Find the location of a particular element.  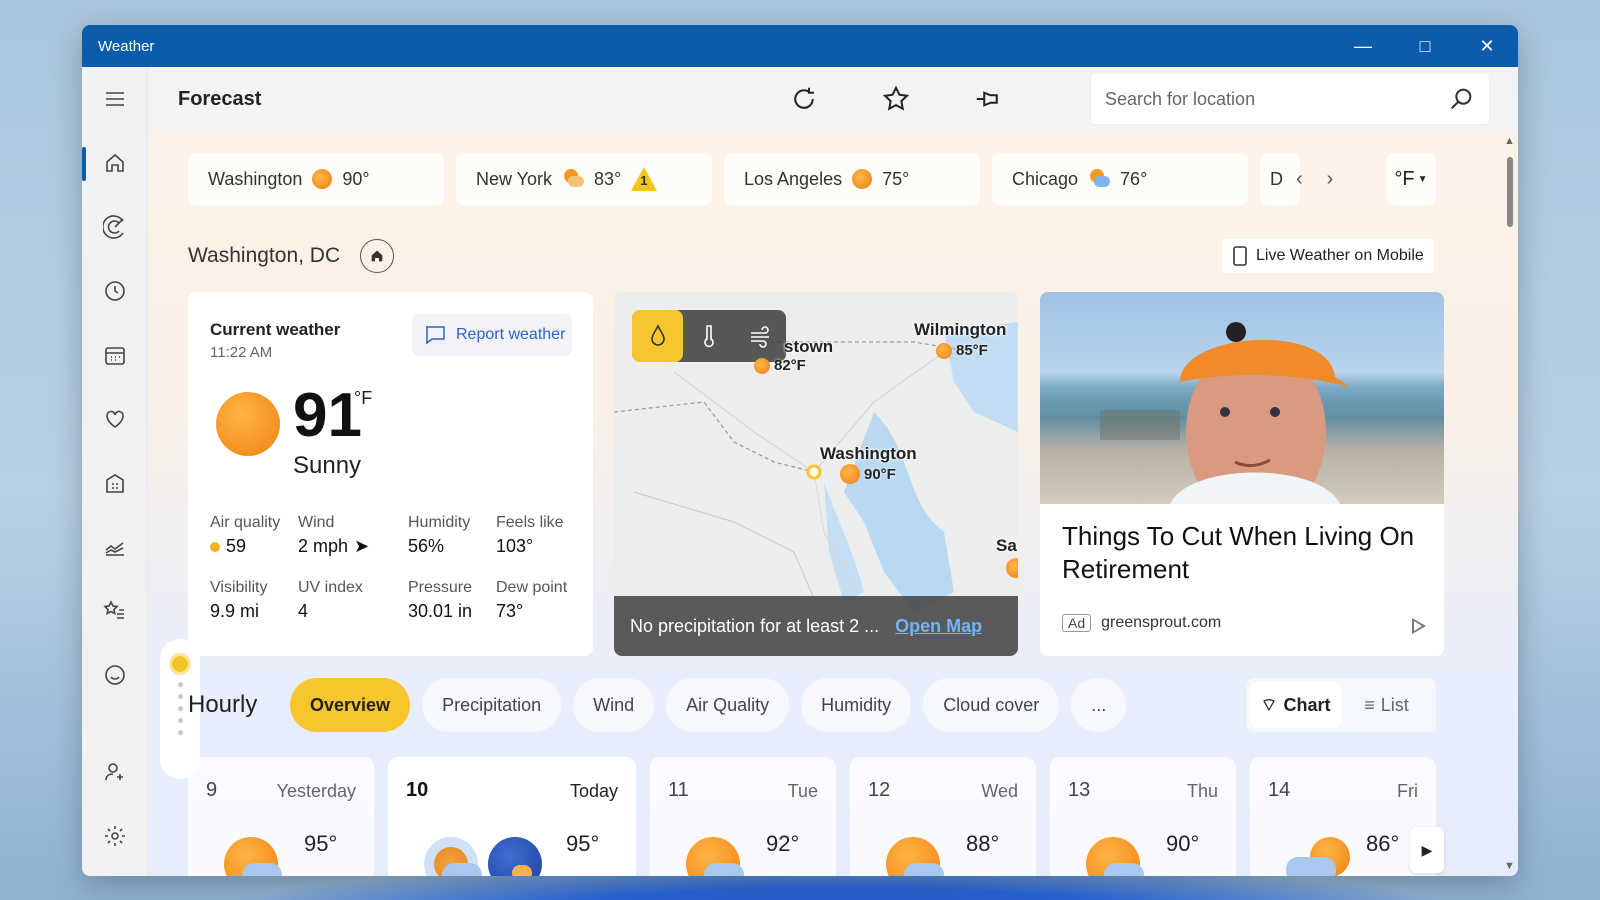

day-name: Fri is located at coordinates (1407, 791).